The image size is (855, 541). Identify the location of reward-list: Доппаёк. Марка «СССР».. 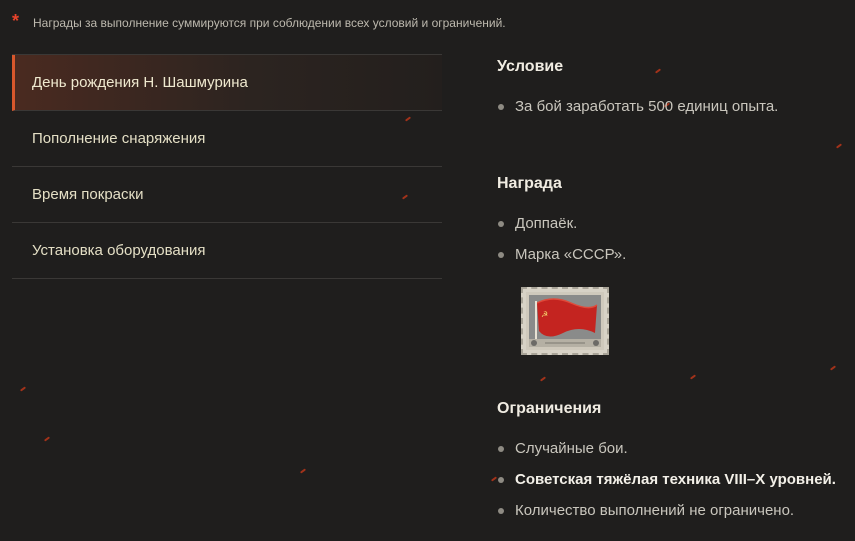
(676, 245).